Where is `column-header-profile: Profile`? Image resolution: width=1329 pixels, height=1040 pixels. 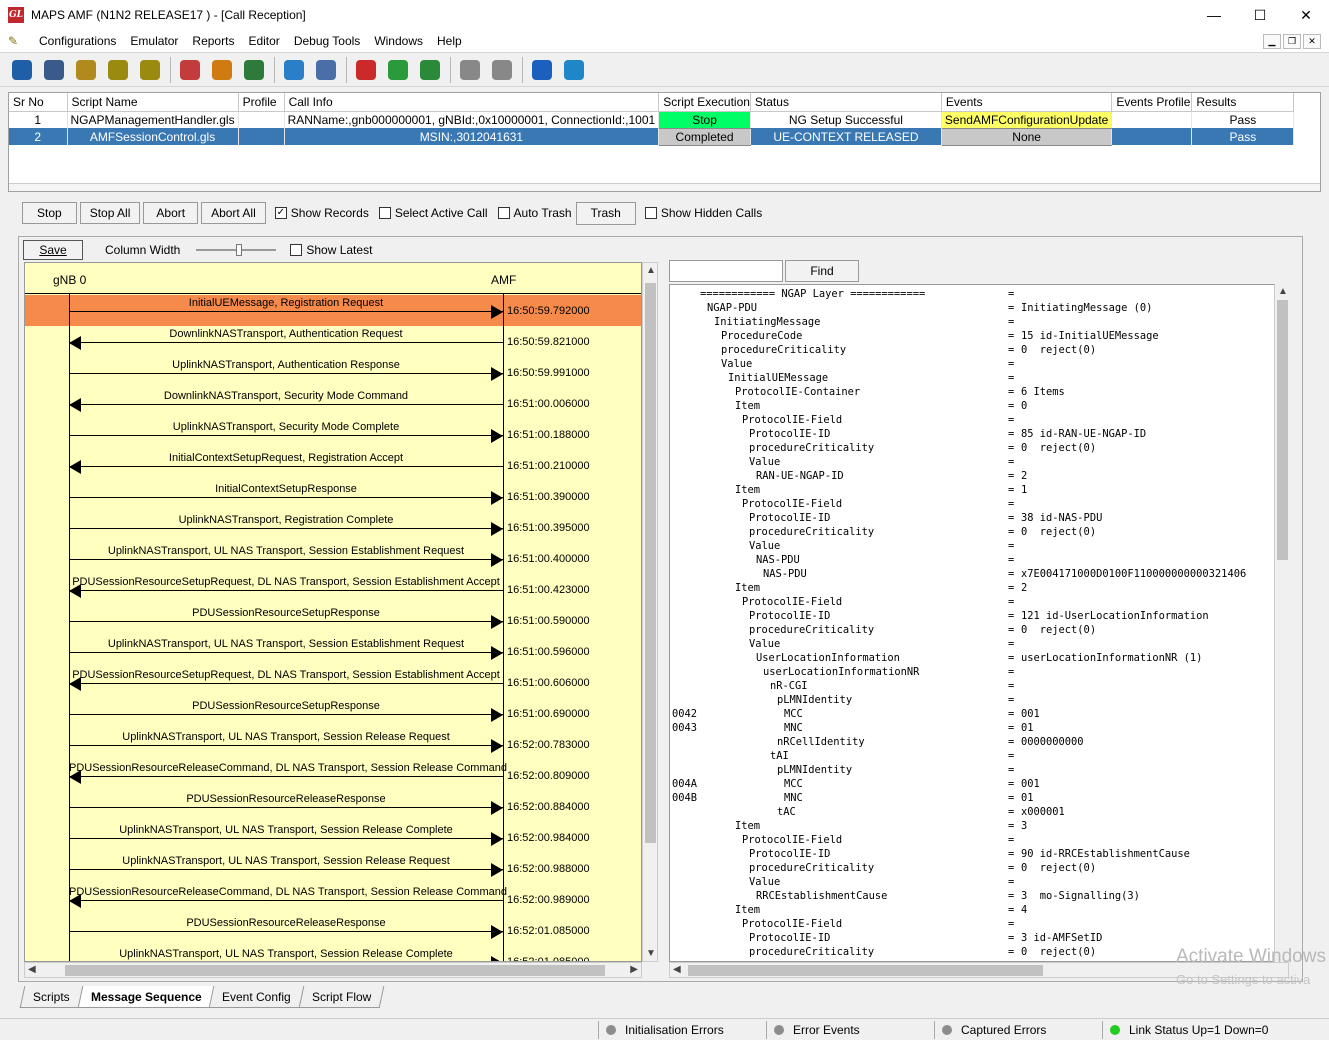 column-header-profile: Profile is located at coordinates (261, 102).